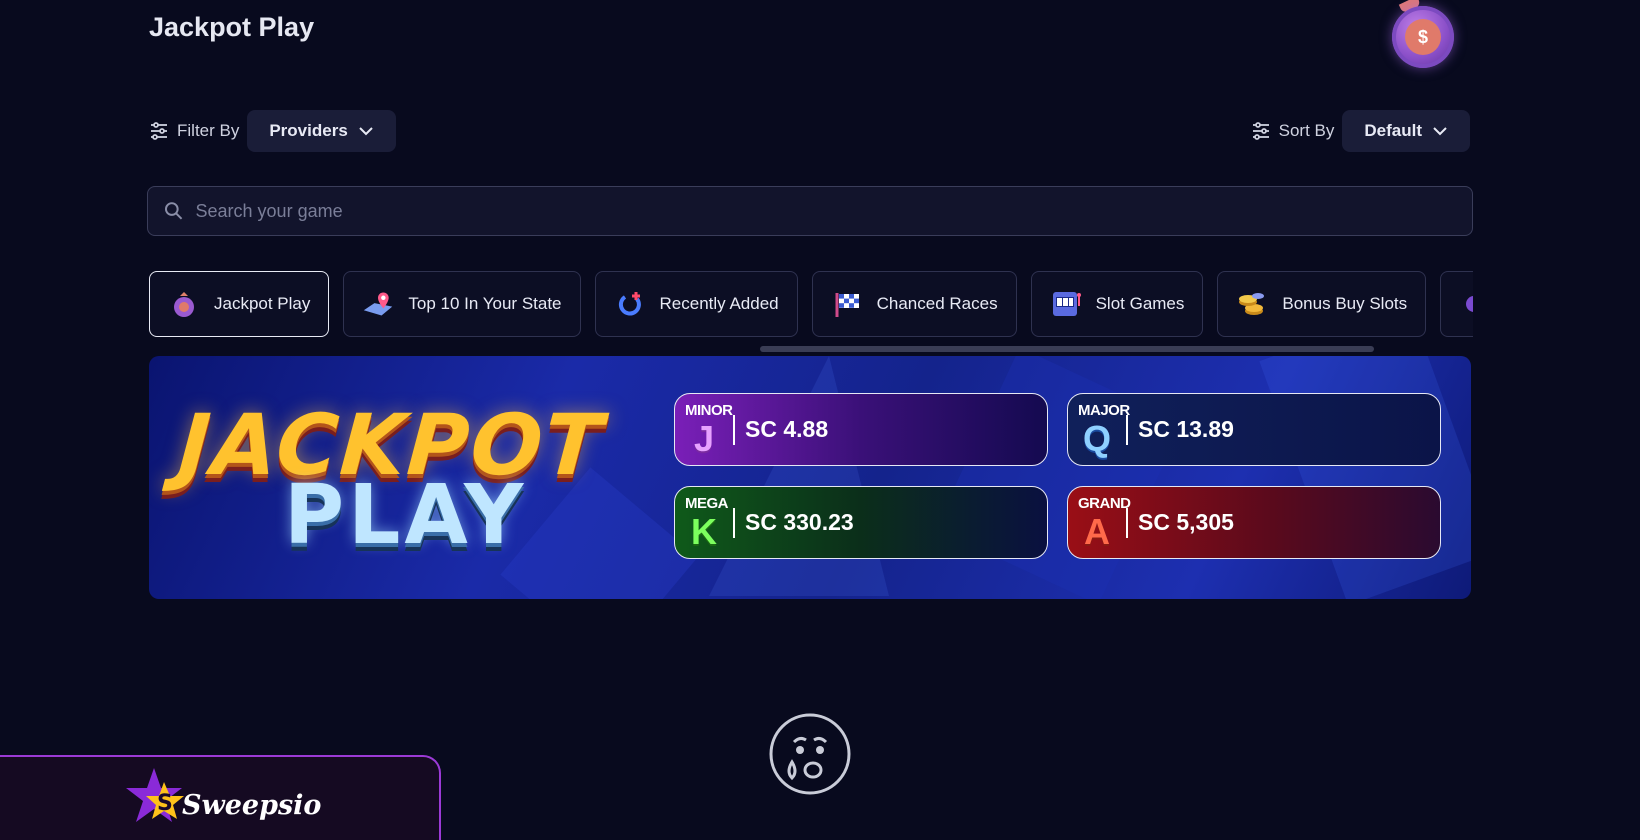  I want to click on category-scrollbar, so click(1067, 349).